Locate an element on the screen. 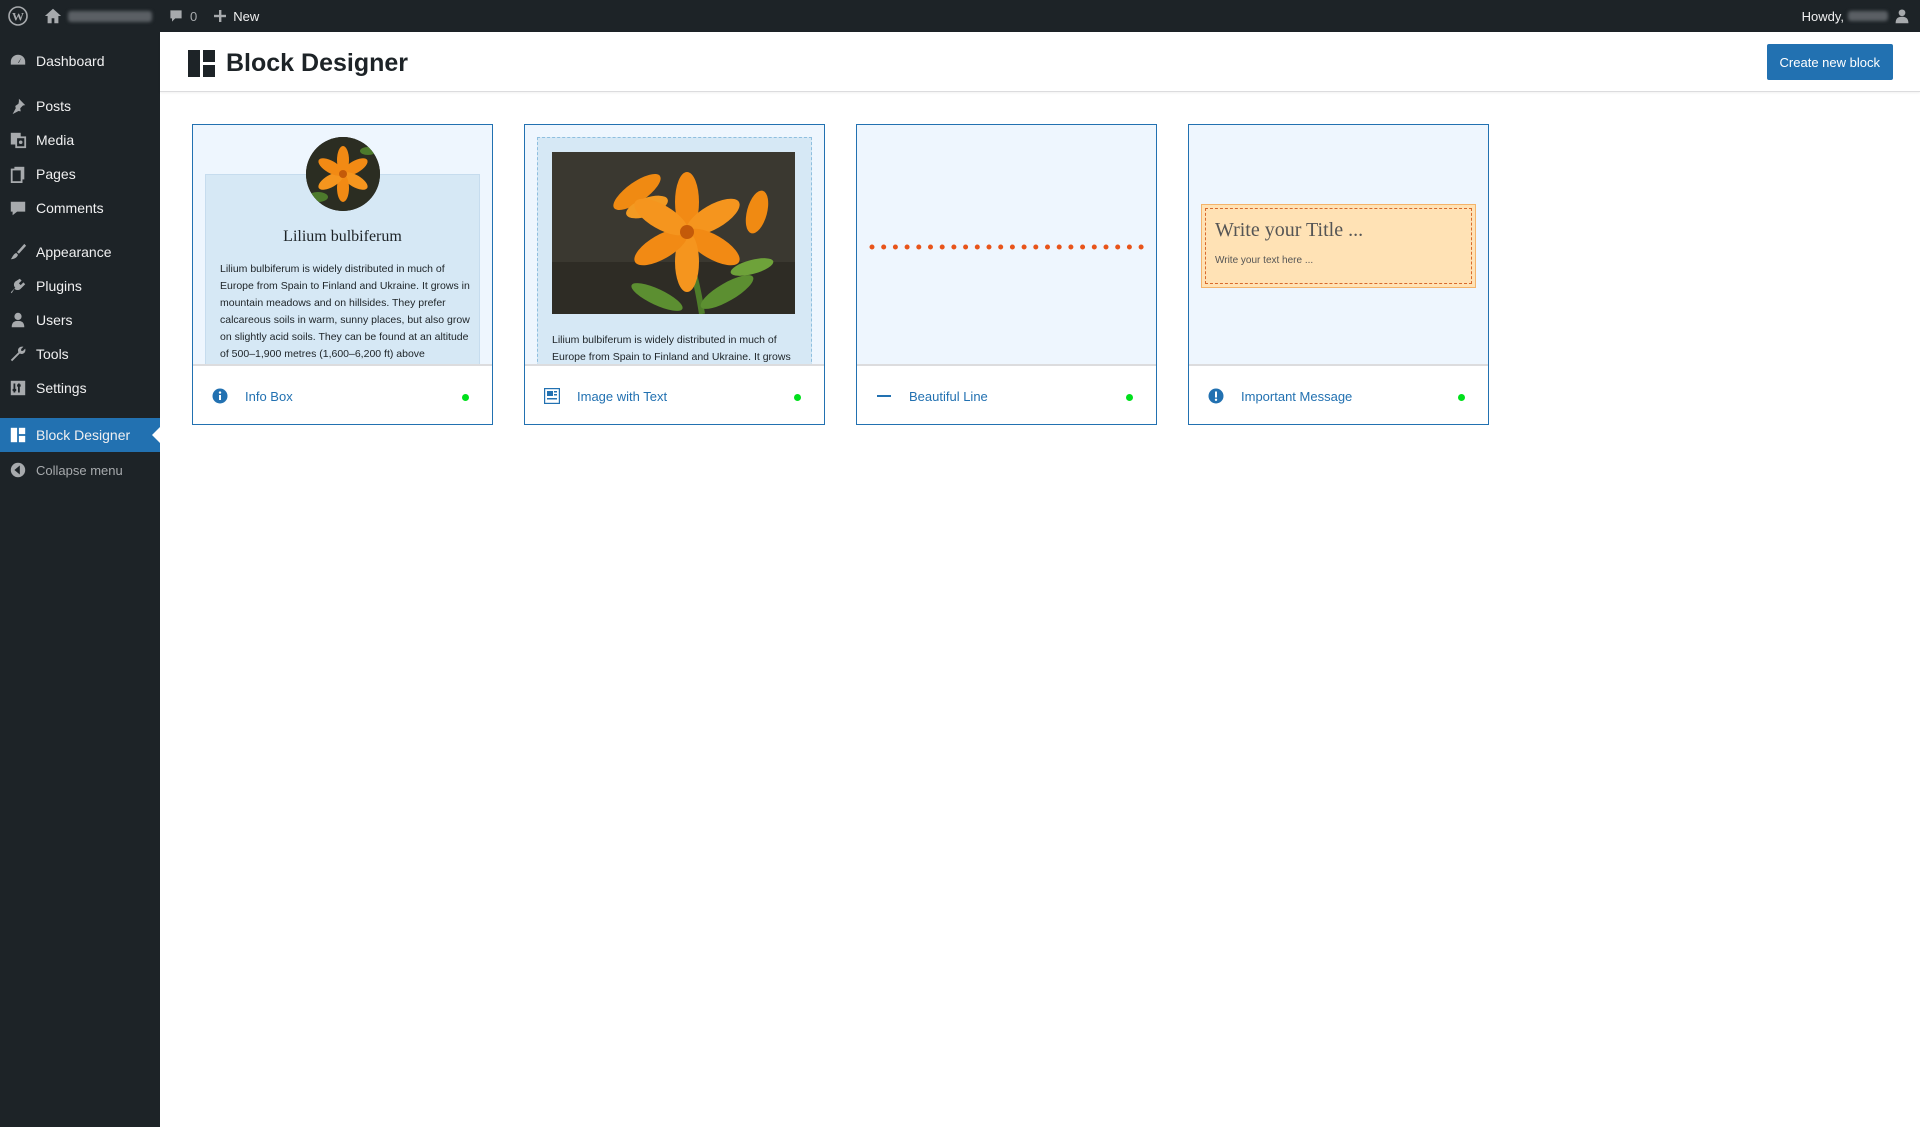 This screenshot has height=1127, width=1920. dotted-line-graphic is located at coordinates (1008, 247).